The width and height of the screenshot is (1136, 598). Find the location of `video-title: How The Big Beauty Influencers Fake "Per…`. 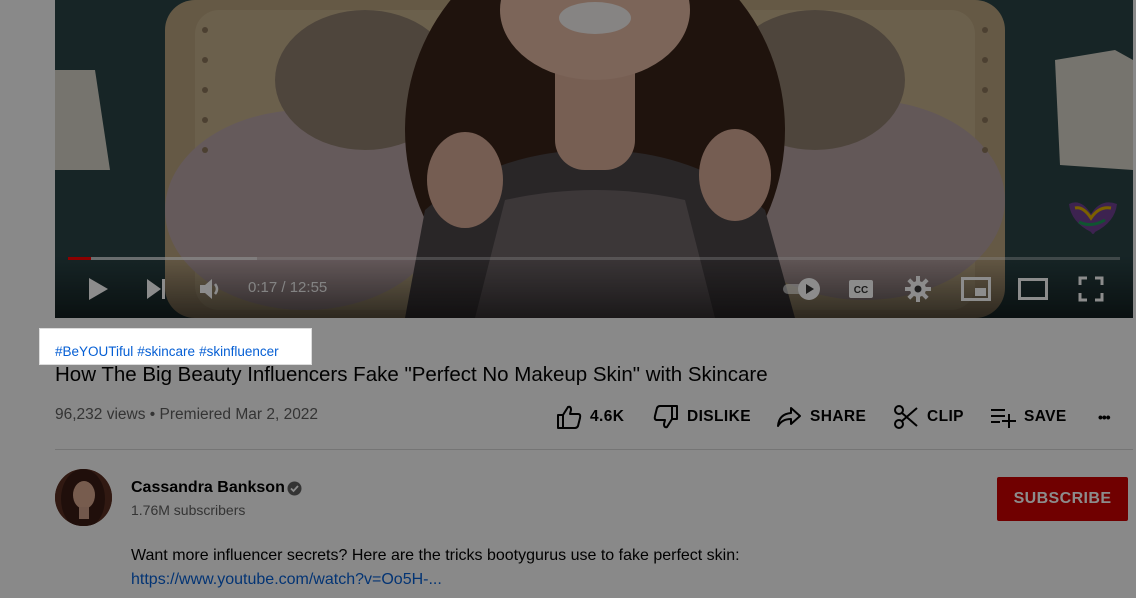

video-title: How The Big Beauty Influencers Fake "Per… is located at coordinates (411, 374).